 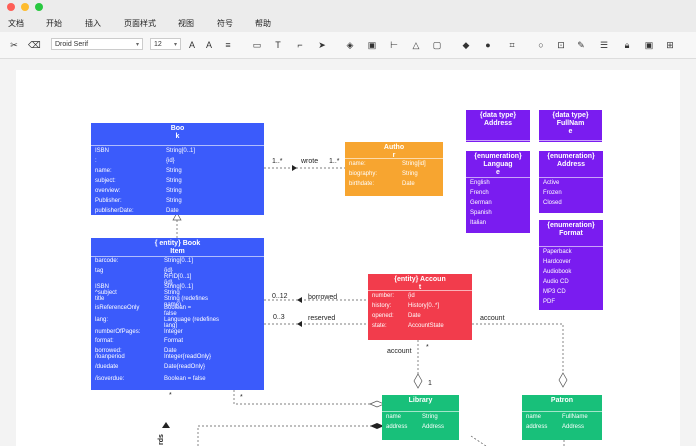 What do you see at coordinates (420, 282) in the screenshot?
I see `class-title: {entity} Accoun t` at bounding box center [420, 282].